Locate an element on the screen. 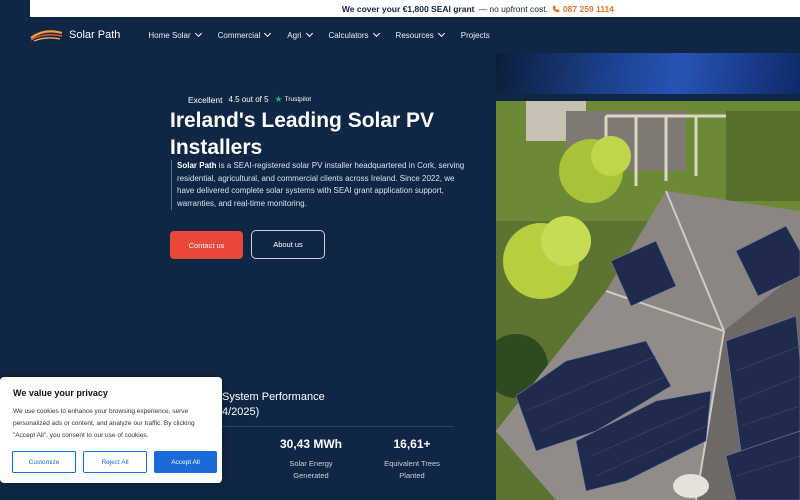  phone-link: 087 259 1114 is located at coordinates (583, 9).